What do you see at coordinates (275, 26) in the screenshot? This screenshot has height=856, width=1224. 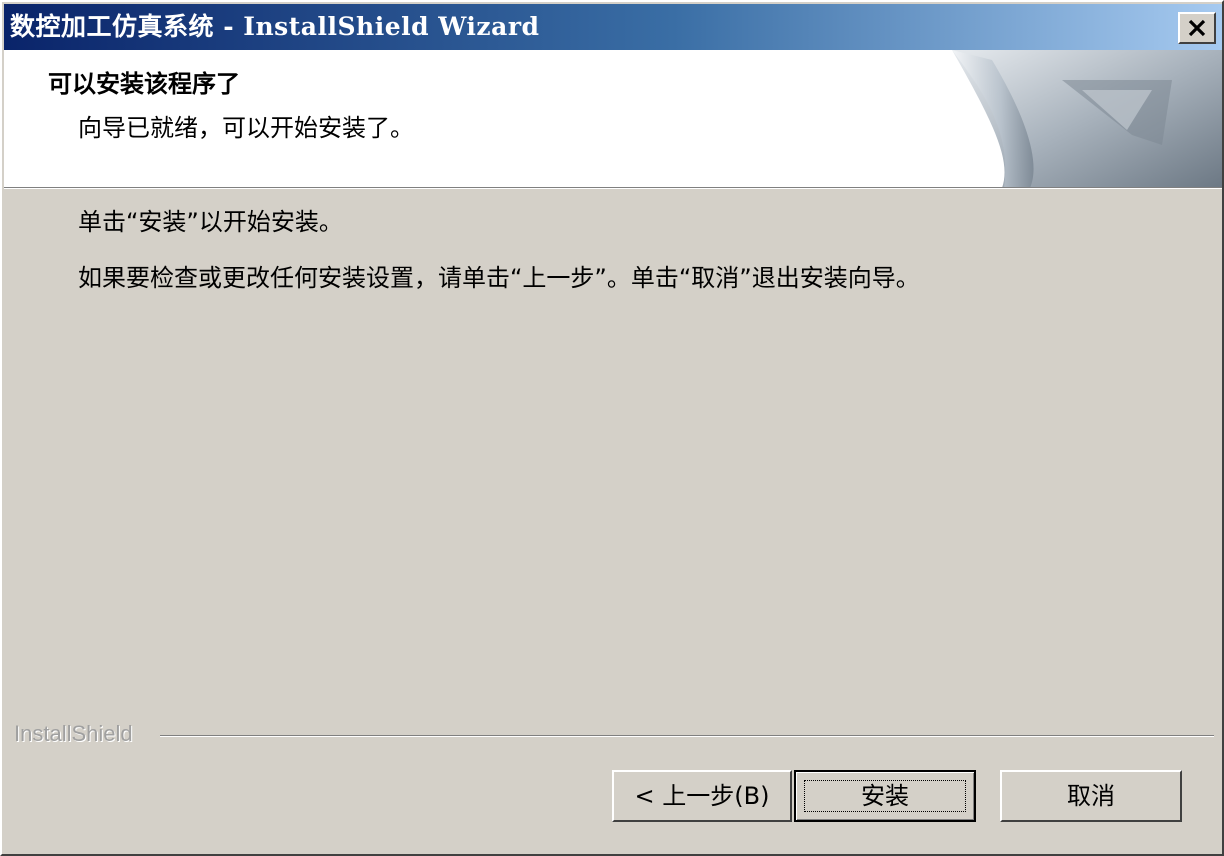 I see `window-title: 数控加工仿真系统 - InstallShield Wizard` at bounding box center [275, 26].